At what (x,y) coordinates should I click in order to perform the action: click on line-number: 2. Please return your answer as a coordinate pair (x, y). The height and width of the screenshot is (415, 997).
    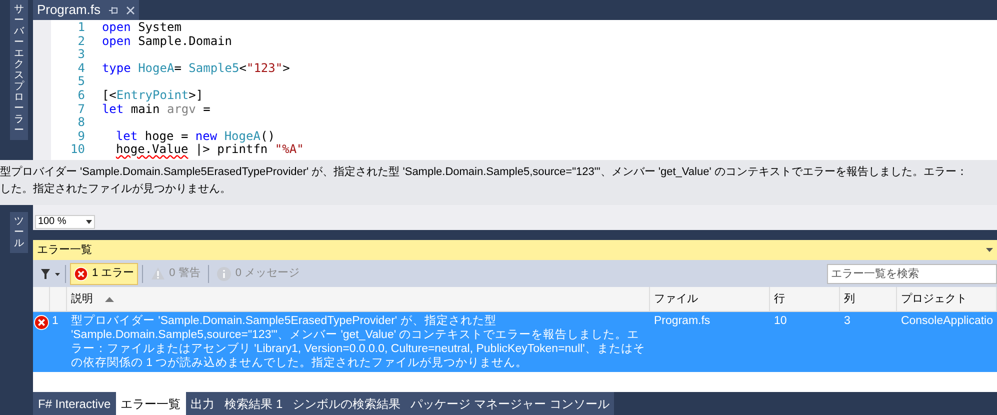
    Looking at the image, I should click on (81, 41).